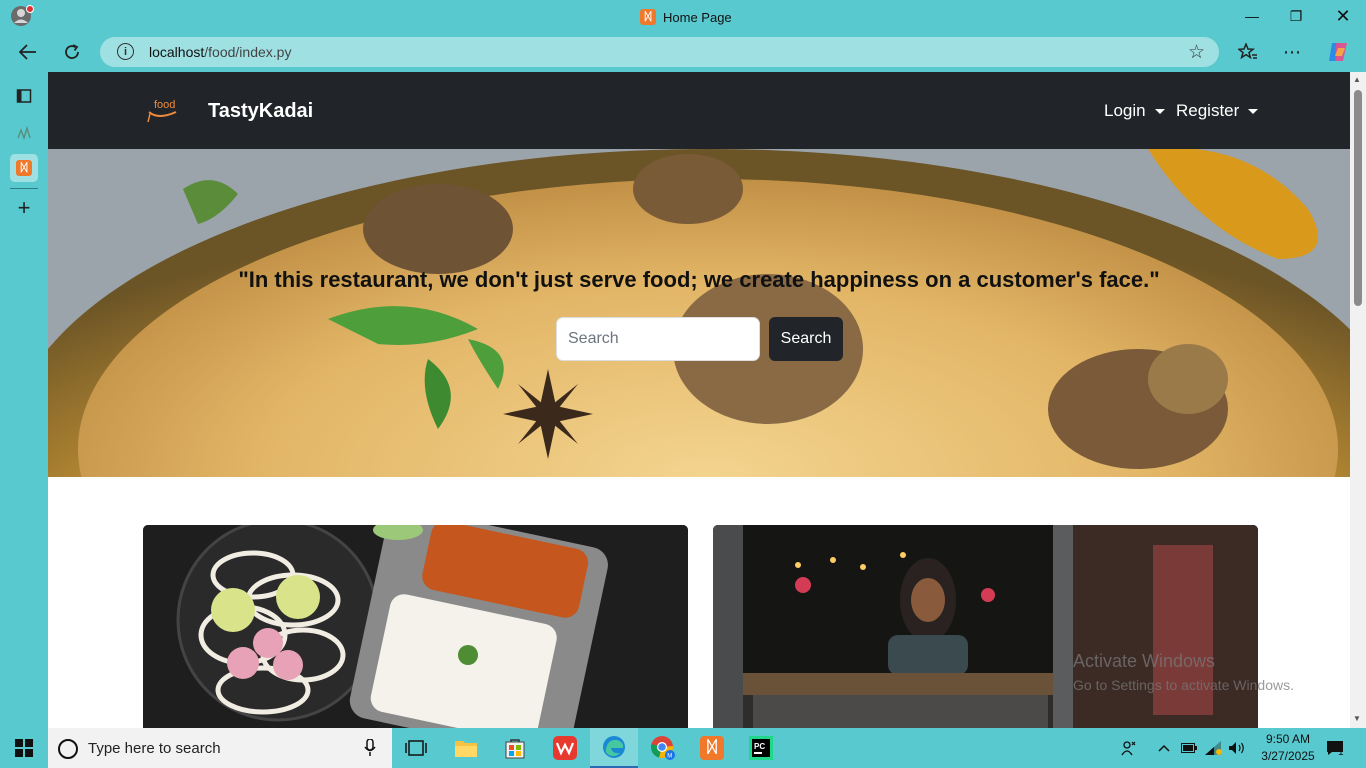 The width and height of the screenshot is (1366, 768). What do you see at coordinates (68, 749) in the screenshot?
I see `search-icon` at bounding box center [68, 749].